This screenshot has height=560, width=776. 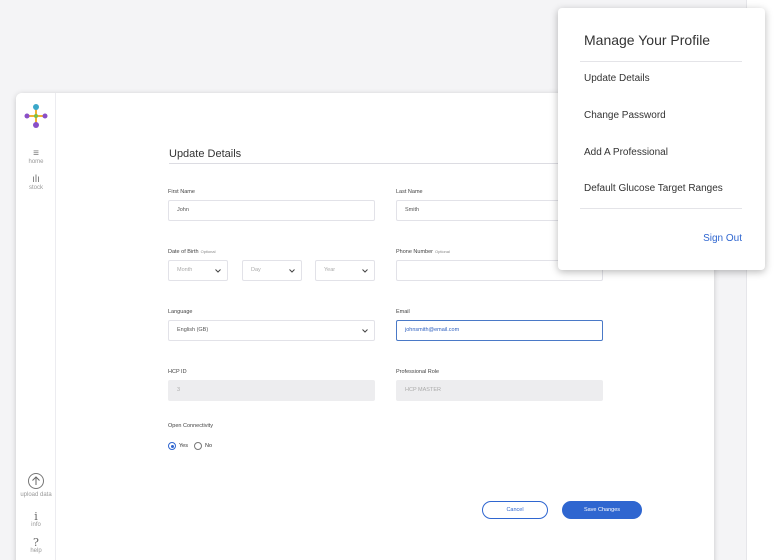 I want to click on email-field: johnsmith@email.com, so click(x=499, y=330).